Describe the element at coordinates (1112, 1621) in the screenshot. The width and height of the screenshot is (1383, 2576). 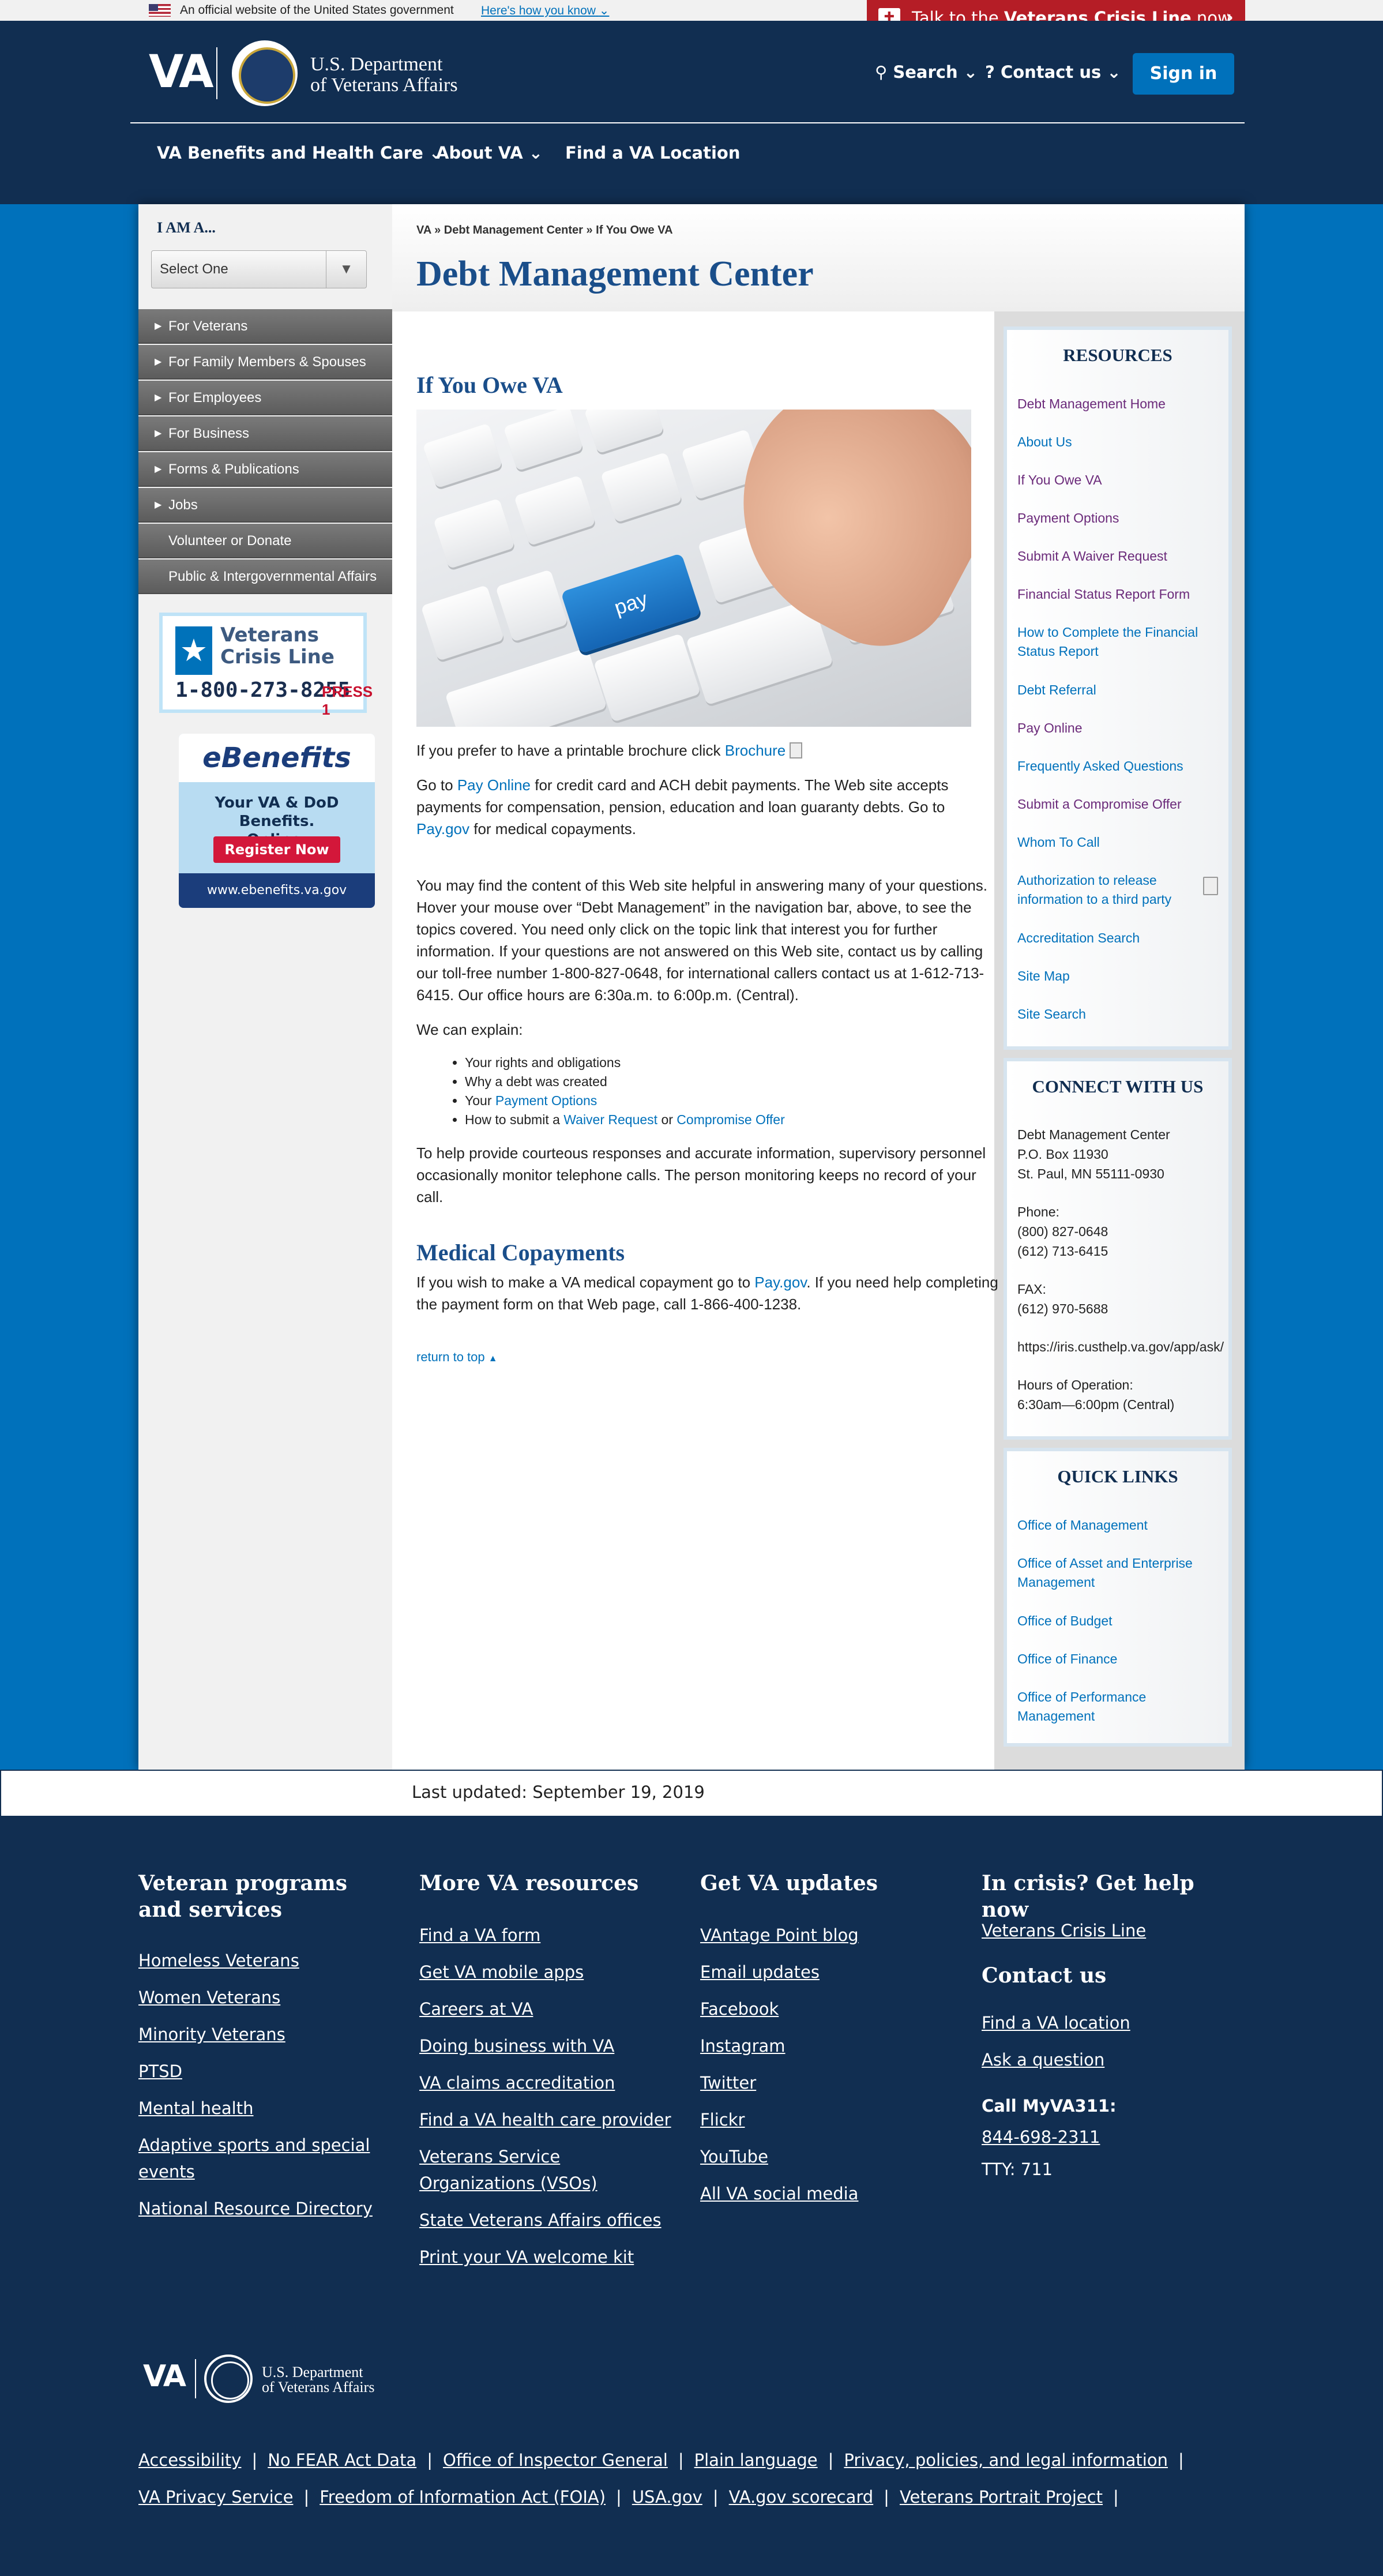
I see `quick-link-budget: Office of Budget` at that location.